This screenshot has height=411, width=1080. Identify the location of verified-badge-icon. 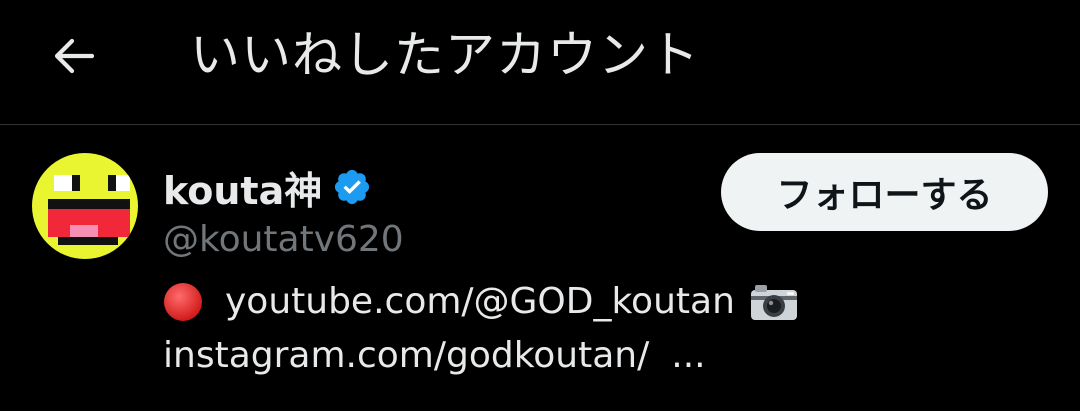
(352, 187).